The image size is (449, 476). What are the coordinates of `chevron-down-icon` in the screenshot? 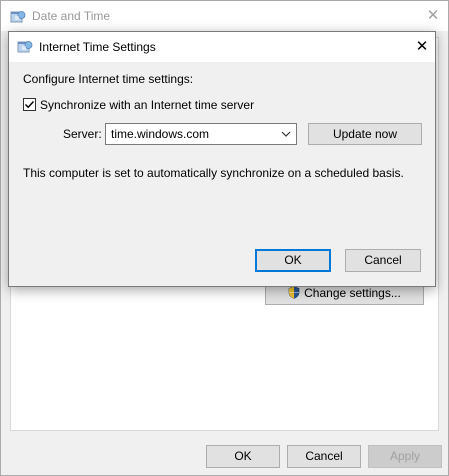 It's located at (286, 134).